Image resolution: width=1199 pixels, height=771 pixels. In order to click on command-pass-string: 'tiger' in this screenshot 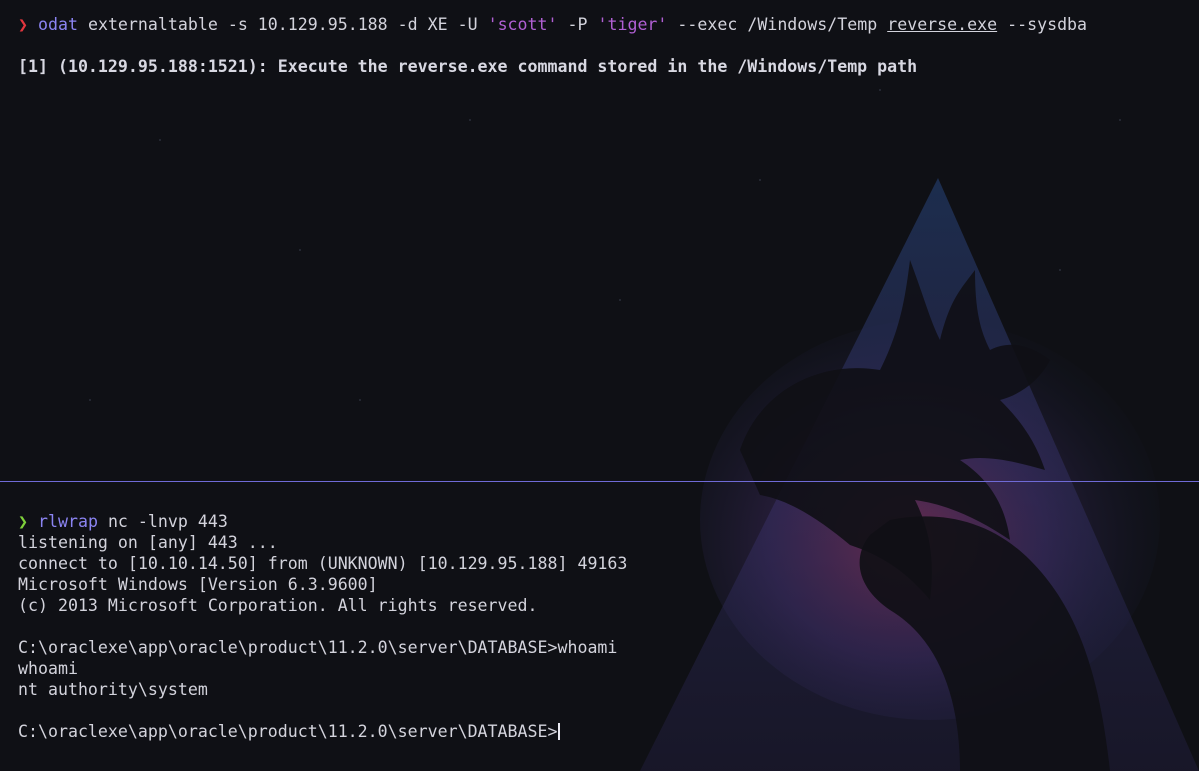, I will do `click(632, 24)`.